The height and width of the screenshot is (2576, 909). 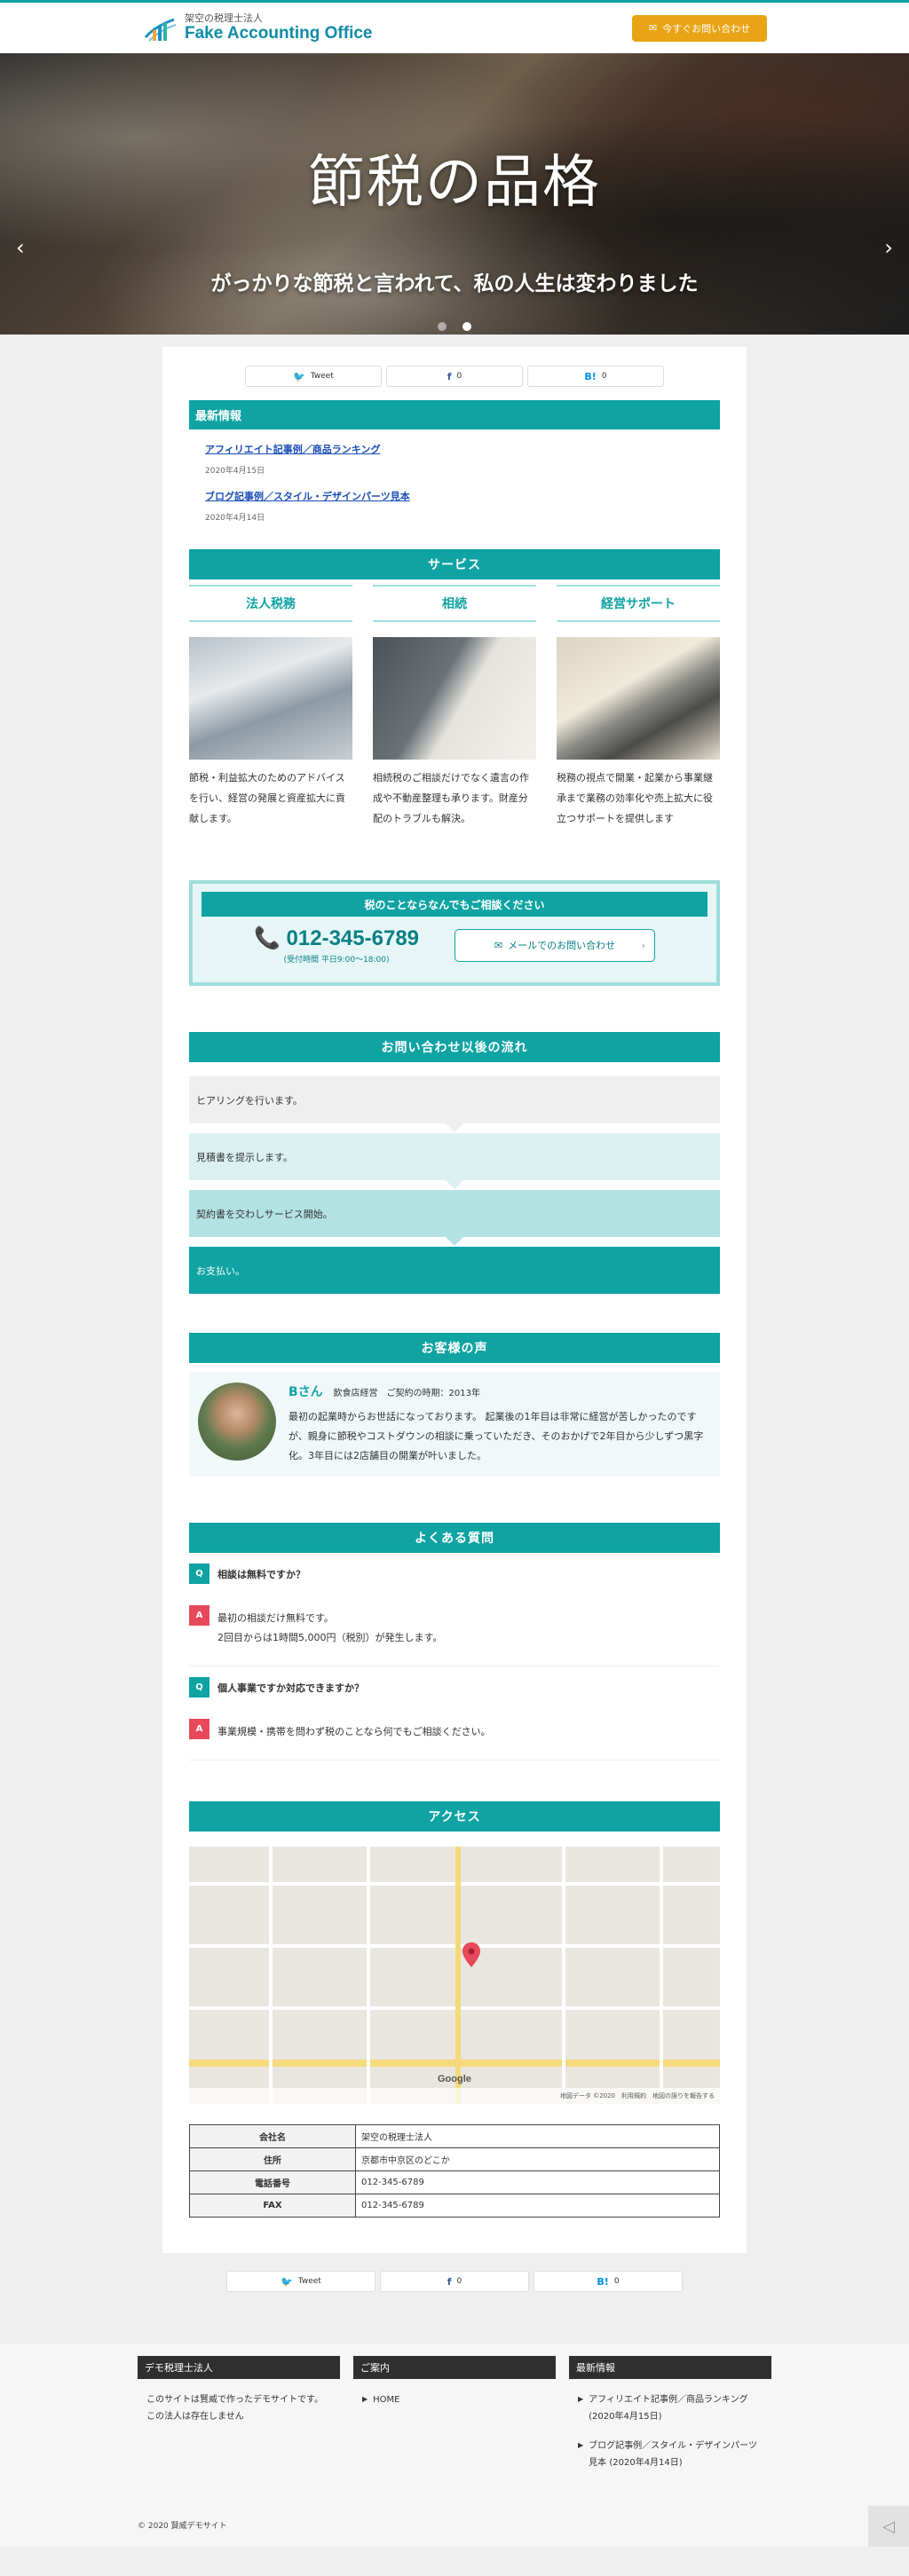 What do you see at coordinates (888, 247) in the screenshot?
I see `slider-next-icon: ›` at bounding box center [888, 247].